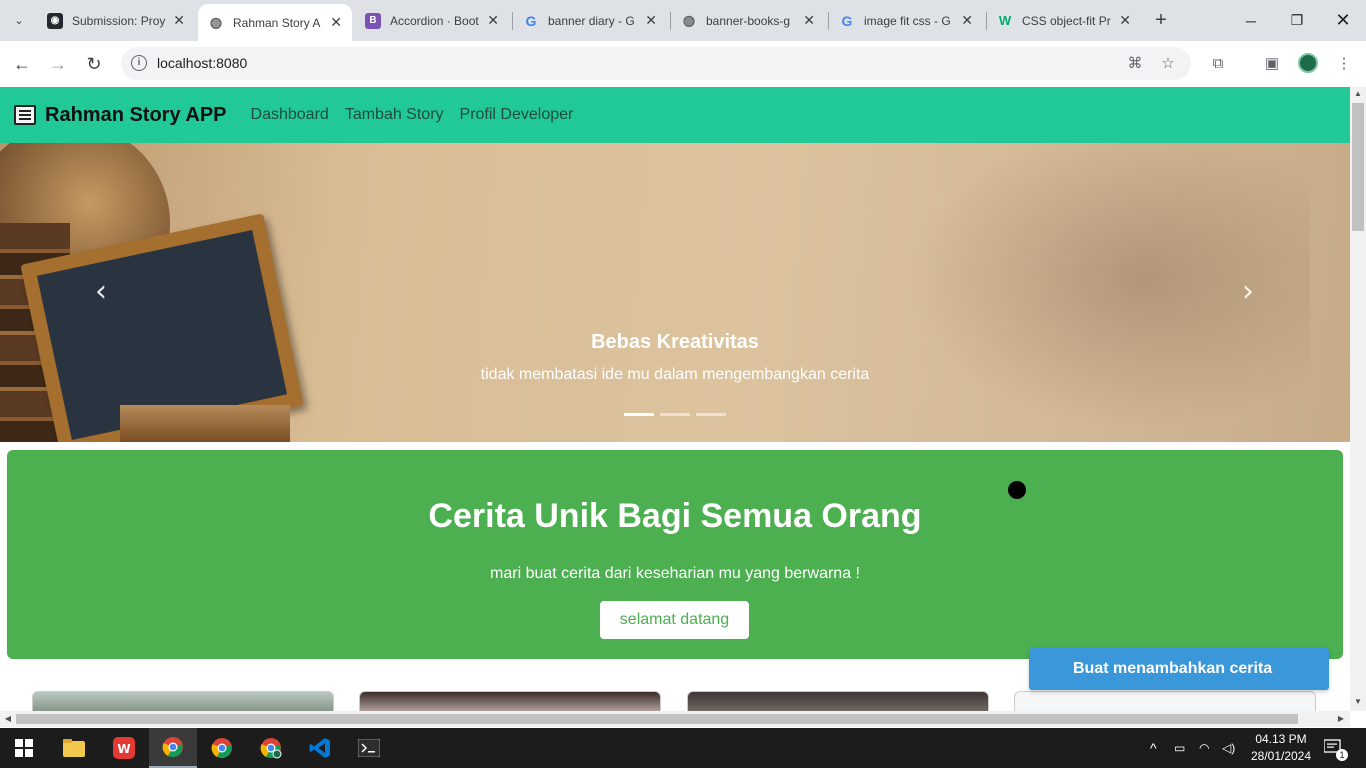 Image resolution: width=1366 pixels, height=768 pixels. Describe the element at coordinates (1228, 748) in the screenshot. I see `volume-icon: ◁)` at that location.